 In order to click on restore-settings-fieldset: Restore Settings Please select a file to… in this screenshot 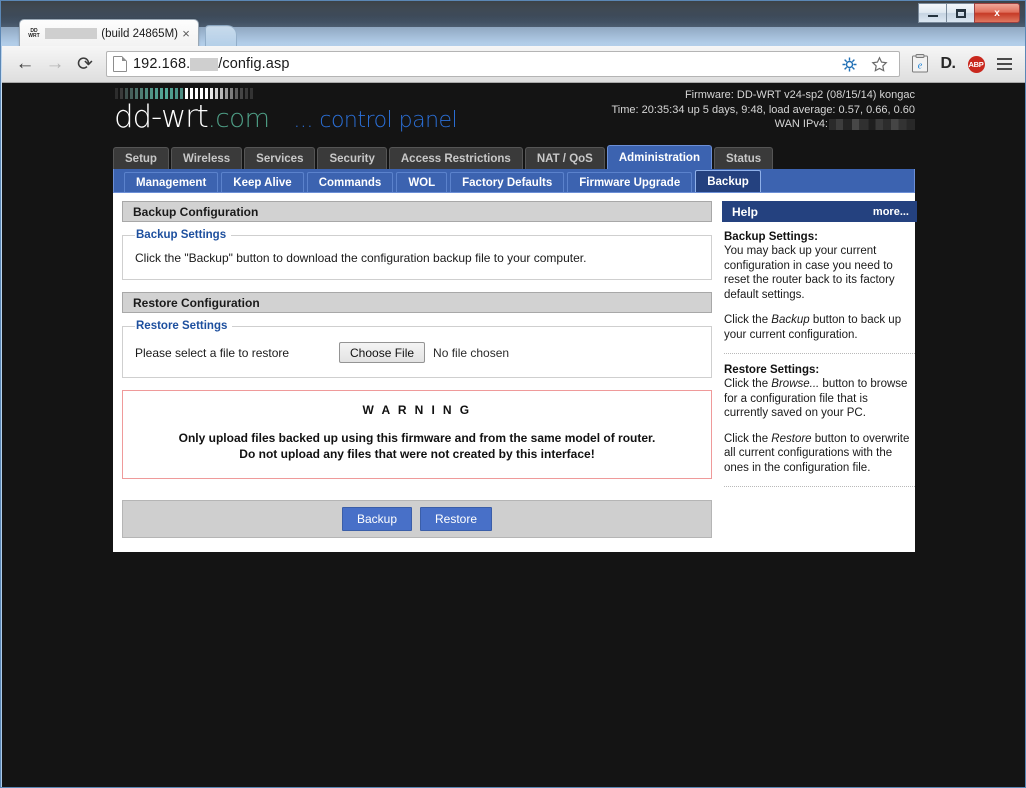, I will do `click(417, 349)`.